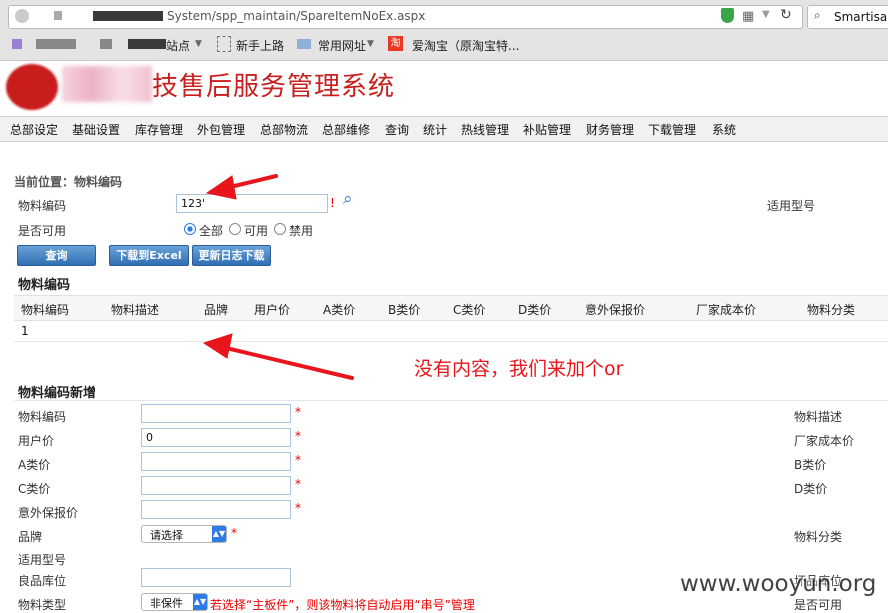 This screenshot has width=888, height=613. I want to click on brand-label: 品牌, so click(30, 537).